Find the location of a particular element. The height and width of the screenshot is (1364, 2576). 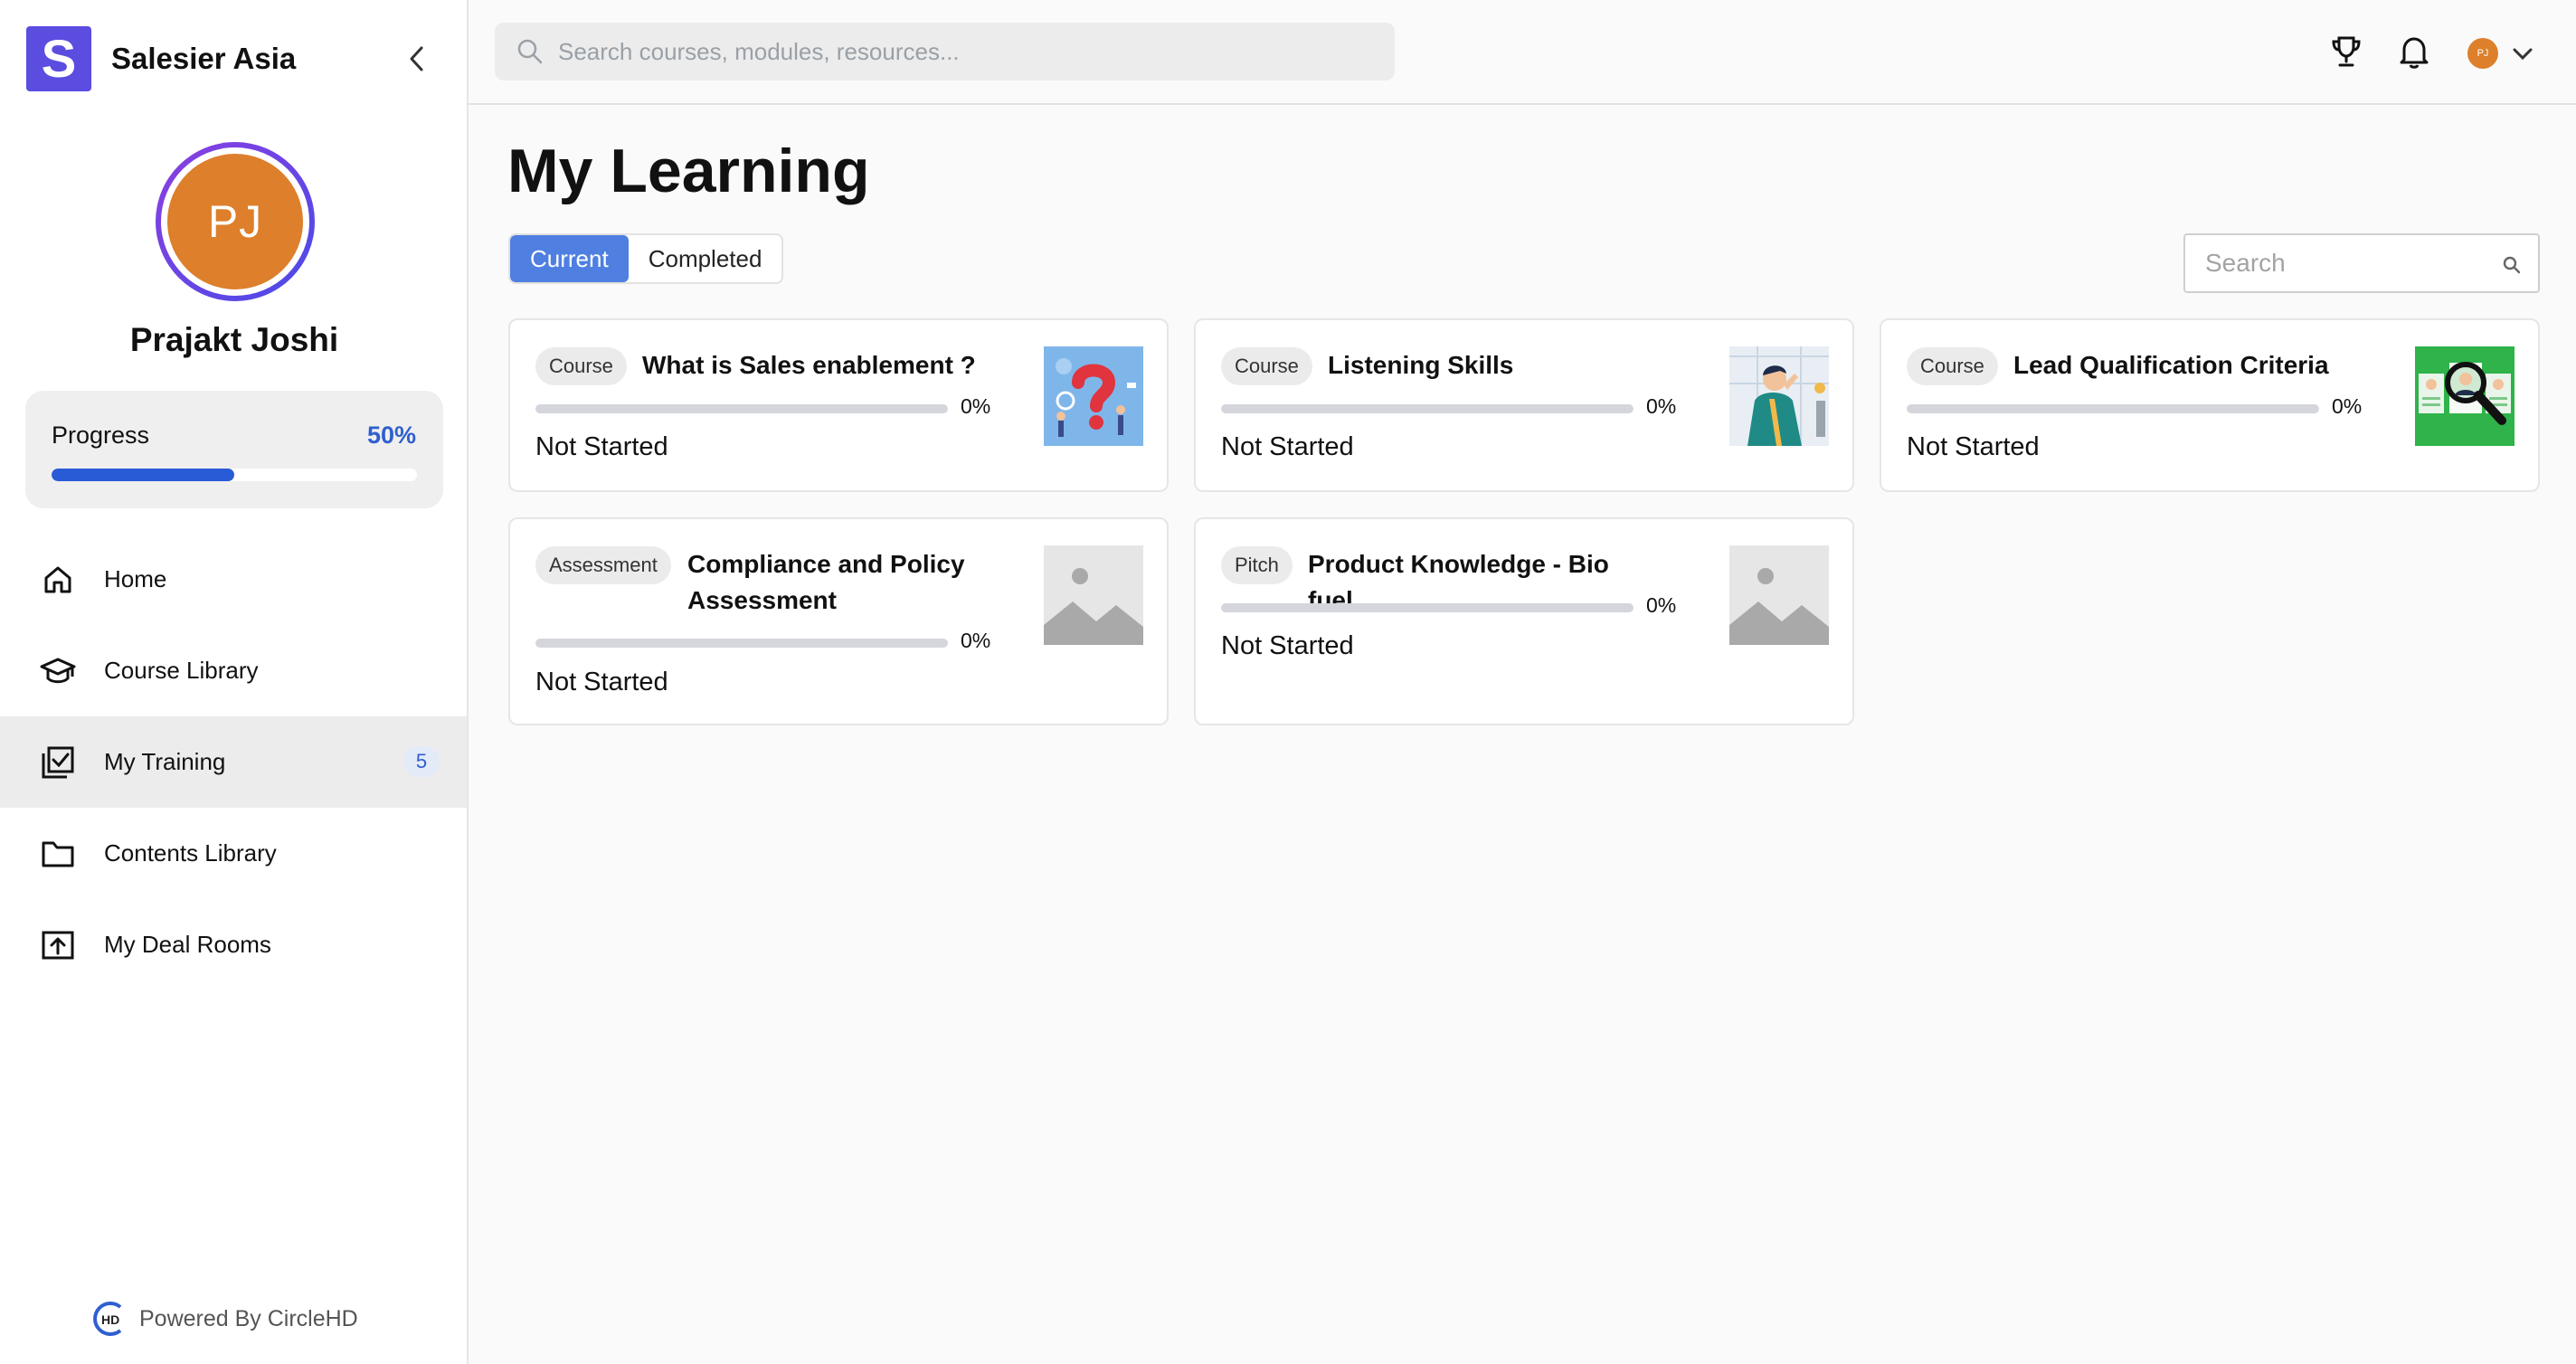

bell-icon is located at coordinates (2414, 53).